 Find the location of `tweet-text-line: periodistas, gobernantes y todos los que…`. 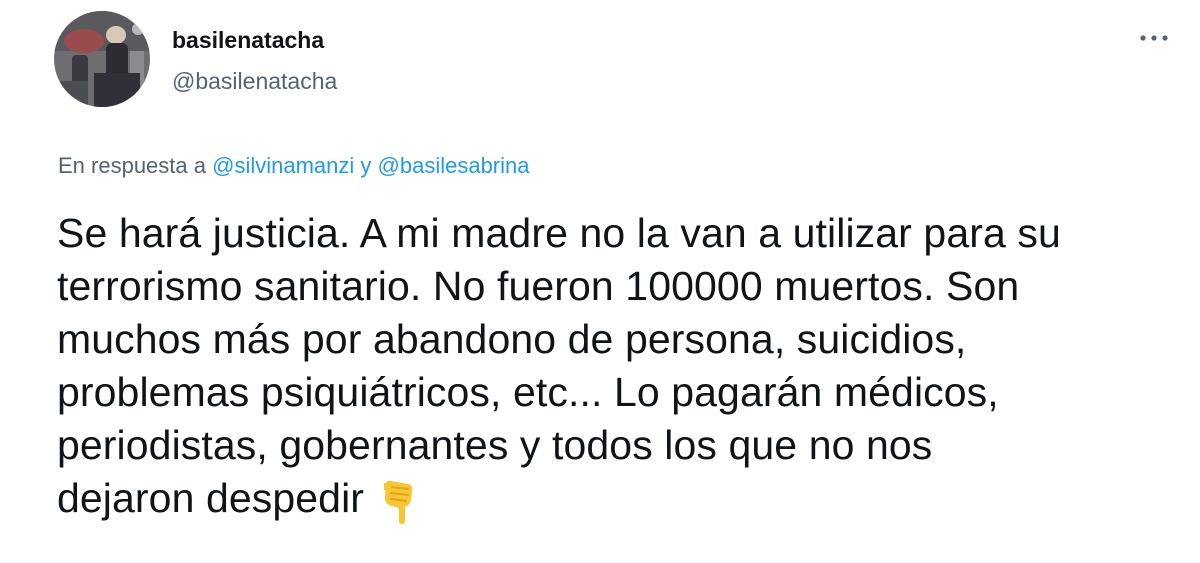

tweet-text-line: periodistas, gobernantes y todos los que… is located at coordinates (495, 445).